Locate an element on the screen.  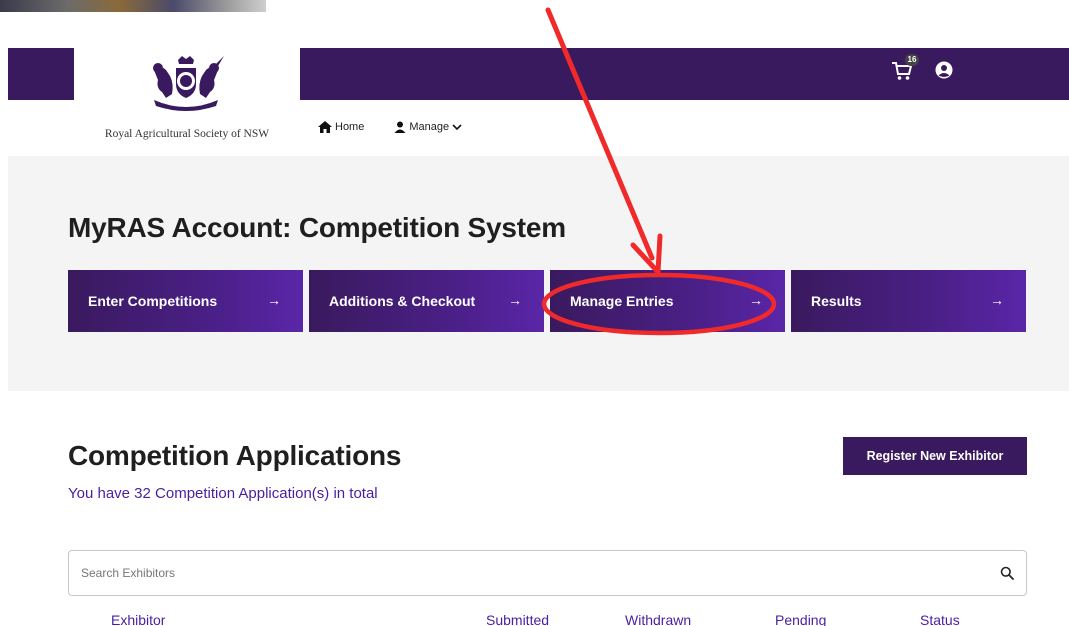
organization-name: Royal Agricultural Society of NSW is located at coordinates (187, 134).